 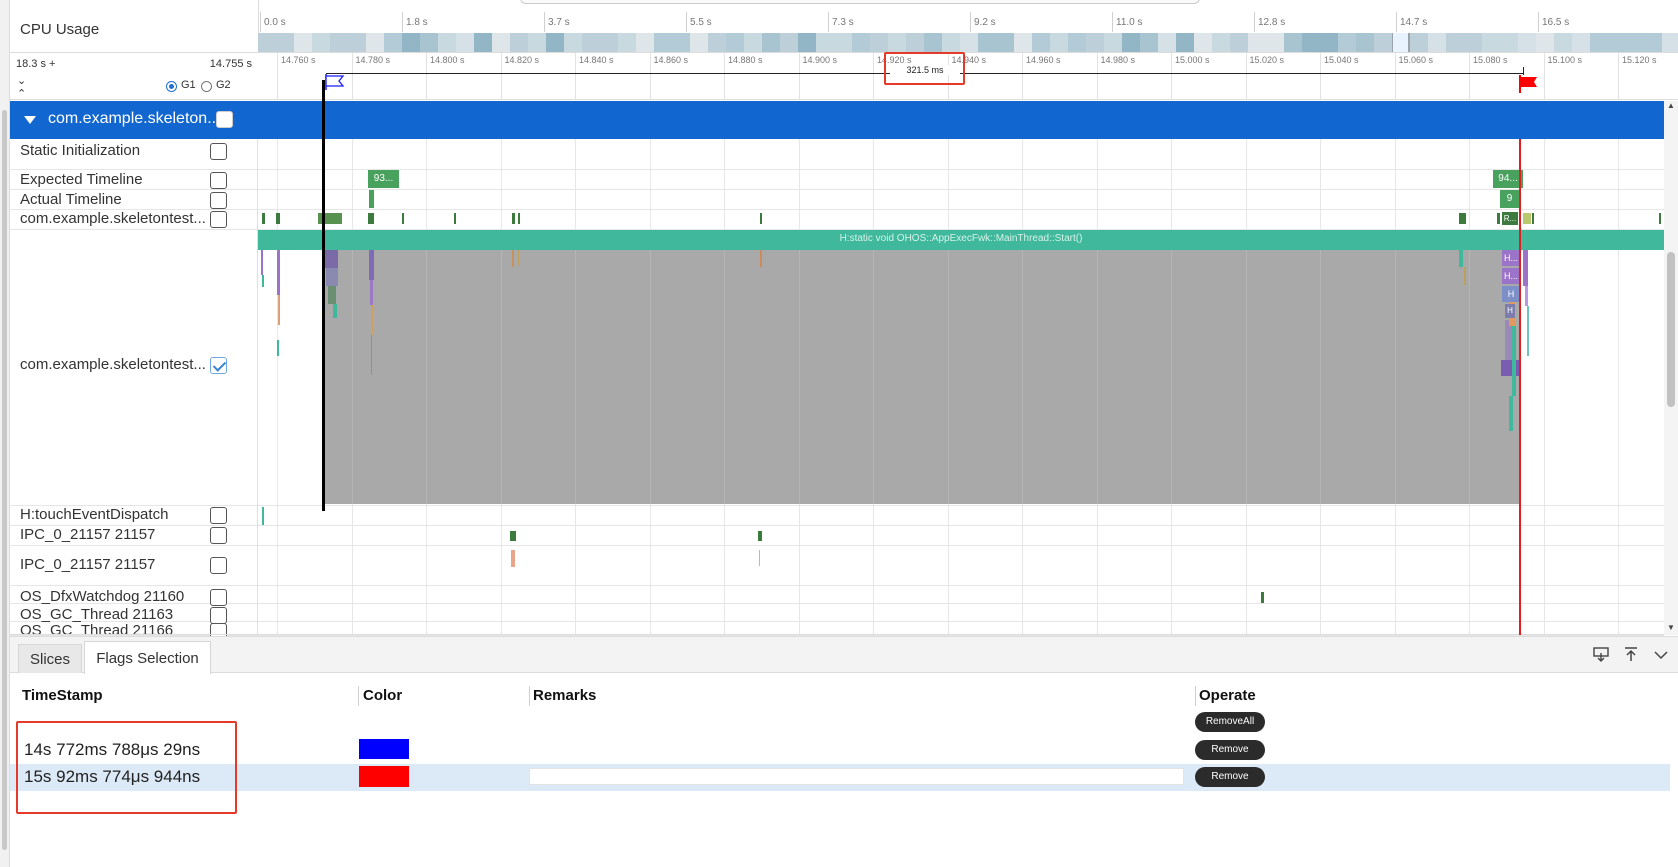 What do you see at coordinates (1528, 84) in the screenshot?
I see `red-flag-icon` at bounding box center [1528, 84].